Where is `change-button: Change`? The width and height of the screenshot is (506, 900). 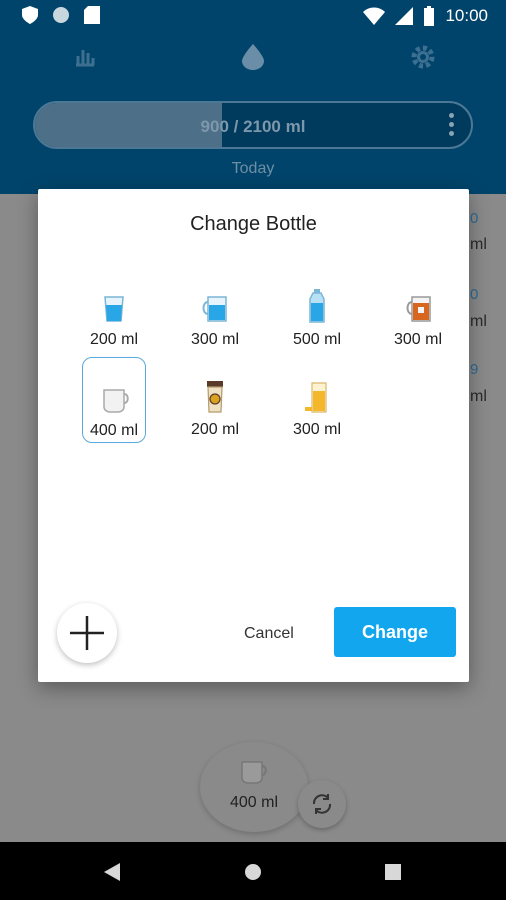 change-button: Change is located at coordinates (395, 632).